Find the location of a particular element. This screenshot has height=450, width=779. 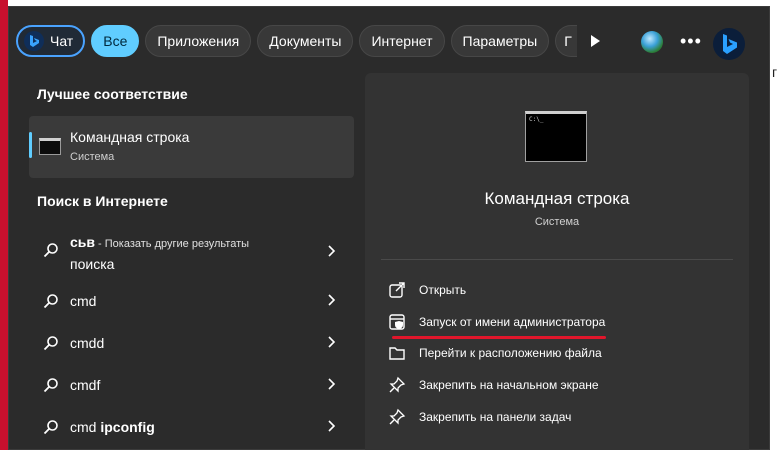

best-match-sub: Система is located at coordinates (92, 157).